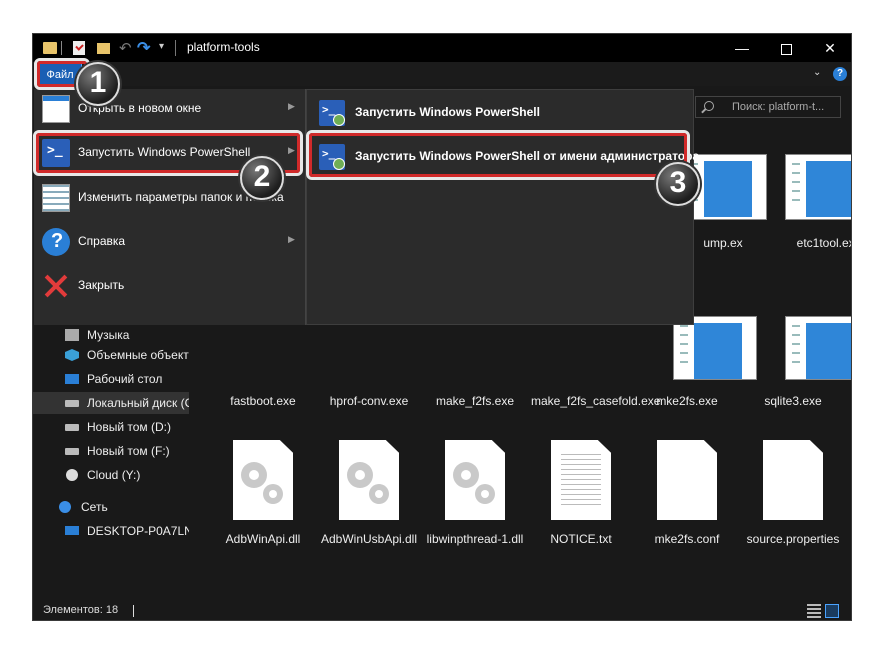  I want to click on customize-quick-access-icon: ▾, so click(161, 49).